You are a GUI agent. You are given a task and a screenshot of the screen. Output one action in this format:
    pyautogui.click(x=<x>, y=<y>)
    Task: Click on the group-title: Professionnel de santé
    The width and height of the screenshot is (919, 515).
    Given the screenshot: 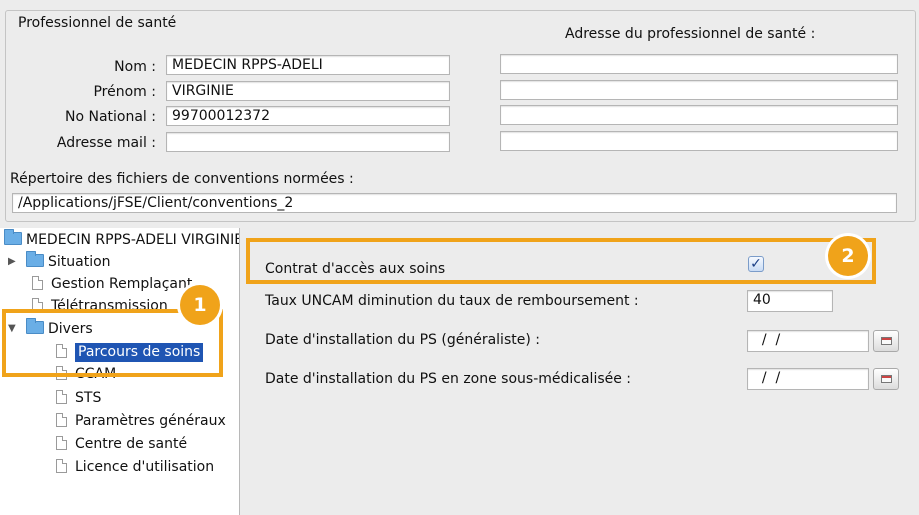 What is the action you would take?
    pyautogui.click(x=97, y=23)
    